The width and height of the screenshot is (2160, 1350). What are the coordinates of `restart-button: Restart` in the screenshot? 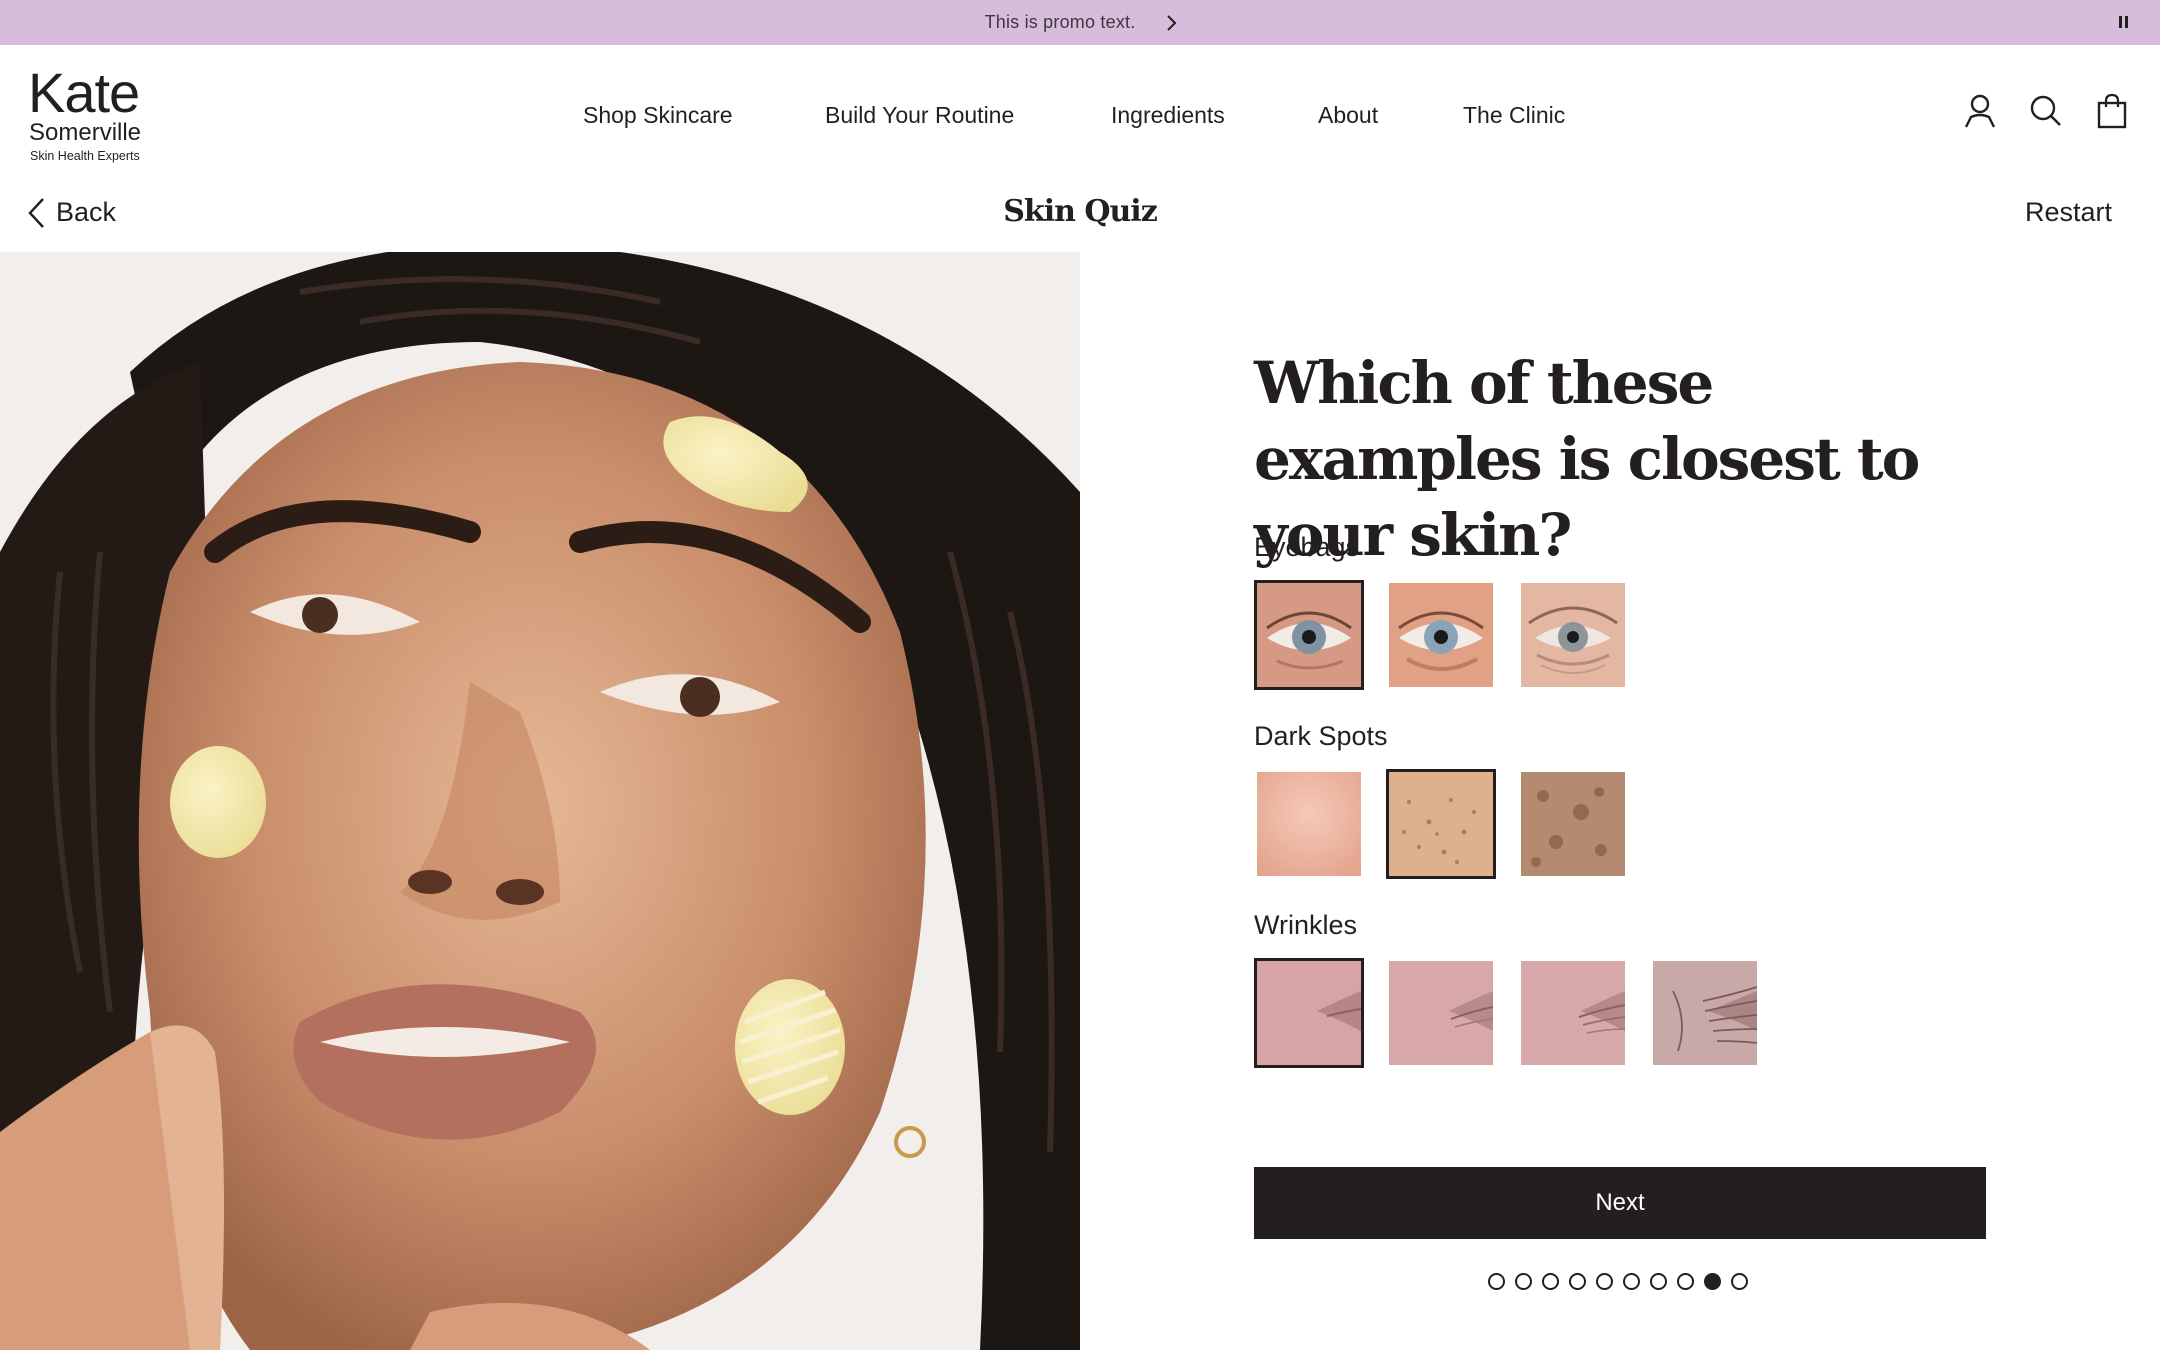 It's located at (2056, 212).